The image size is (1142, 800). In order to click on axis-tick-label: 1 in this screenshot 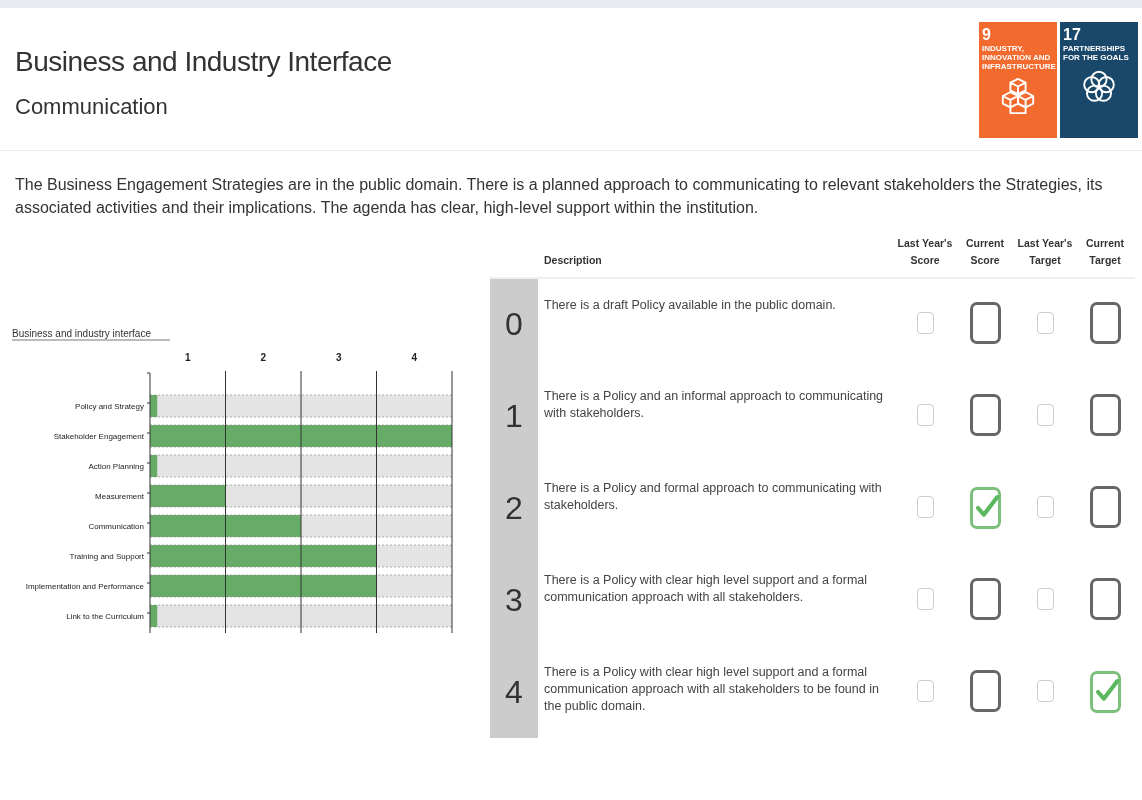, I will do `click(187, 357)`.